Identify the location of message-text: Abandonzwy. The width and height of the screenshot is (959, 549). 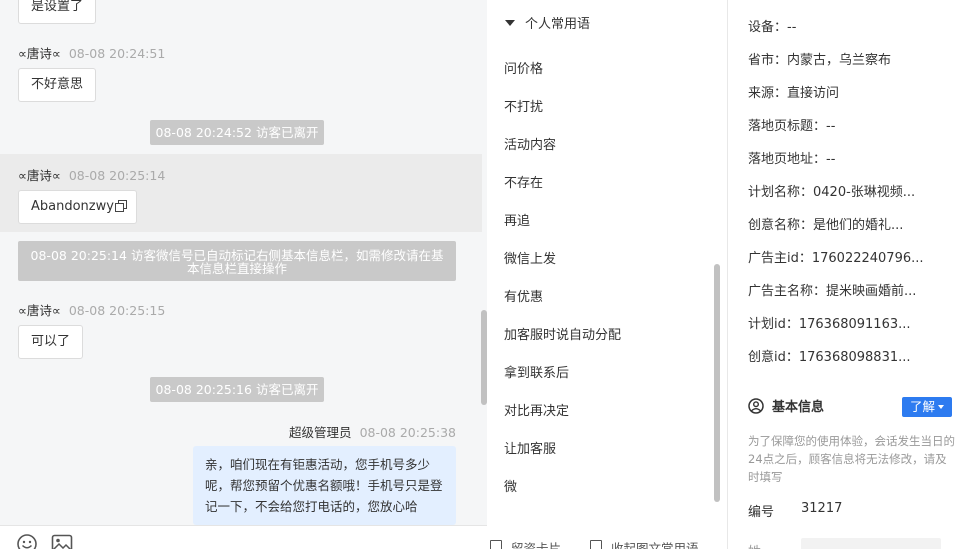
(72, 206).